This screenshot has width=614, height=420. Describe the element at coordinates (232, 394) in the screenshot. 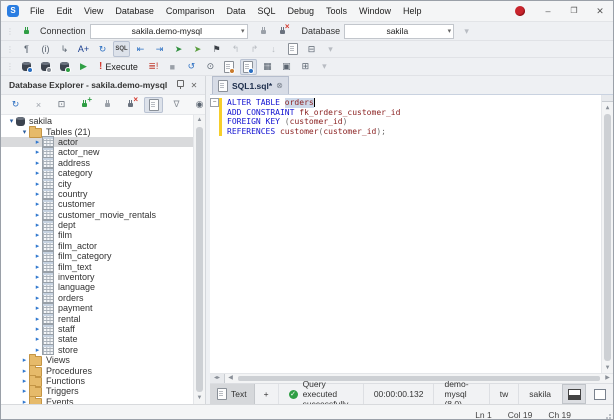

I see `results-tab-text: Text` at that location.